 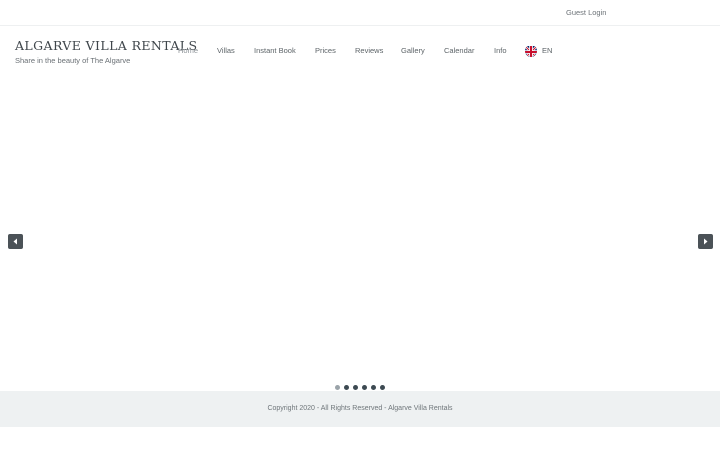 I want to click on nav-item-prices: Prices, so click(x=325, y=50).